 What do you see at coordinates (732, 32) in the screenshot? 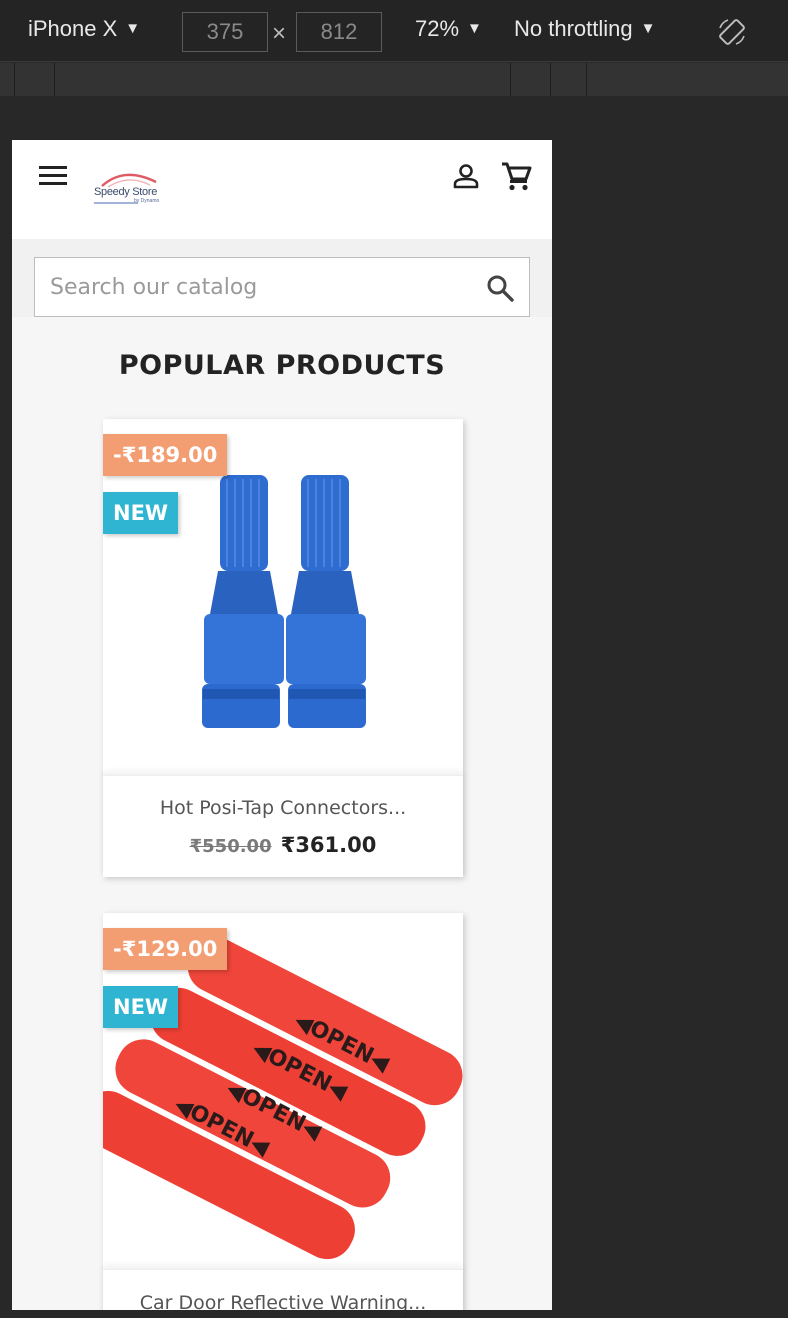
I see `rotate-icon` at bounding box center [732, 32].